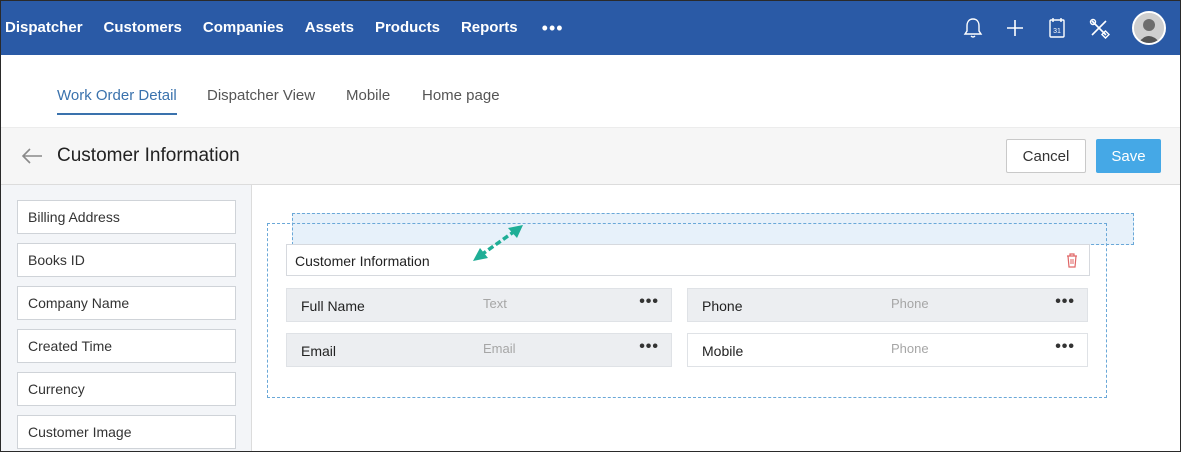  I want to click on page-header: Customer Information Cancel Save, so click(590, 156).